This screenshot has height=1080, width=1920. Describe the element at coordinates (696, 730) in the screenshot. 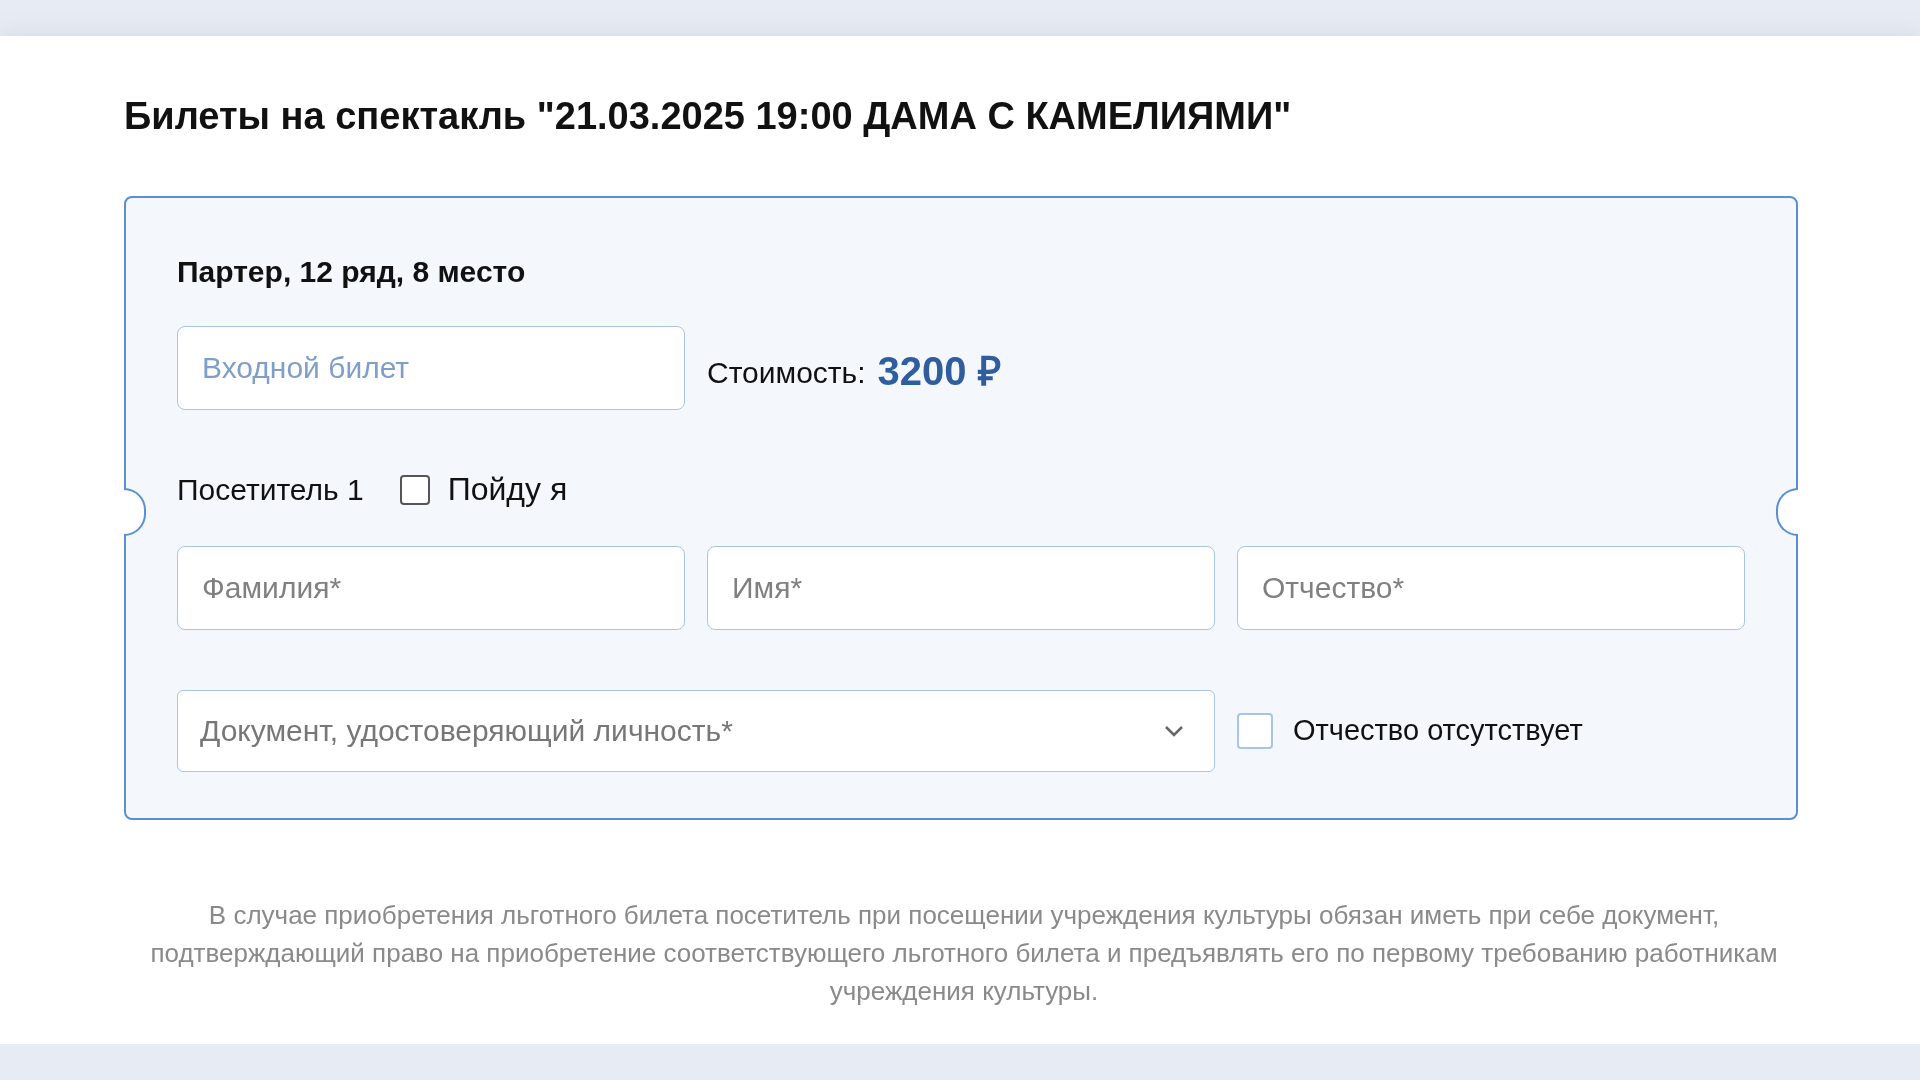

I see `document-dropdown: Документ, удостоверяющий личность*` at that location.